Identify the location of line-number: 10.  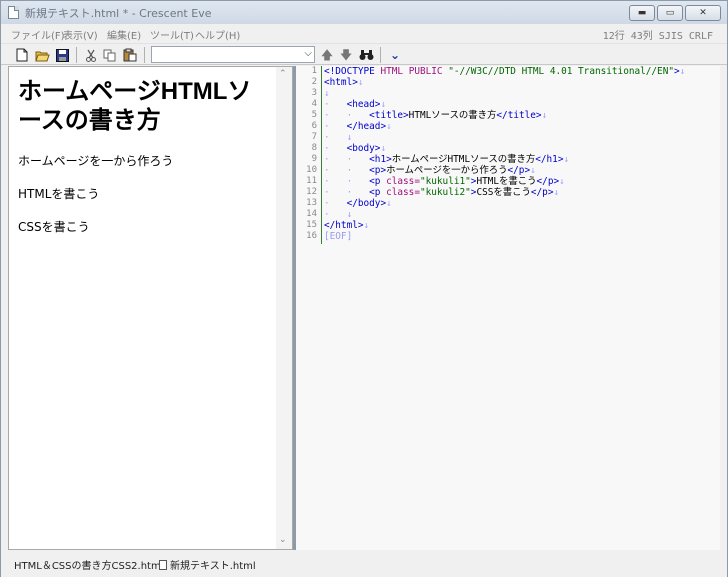
(311, 170).